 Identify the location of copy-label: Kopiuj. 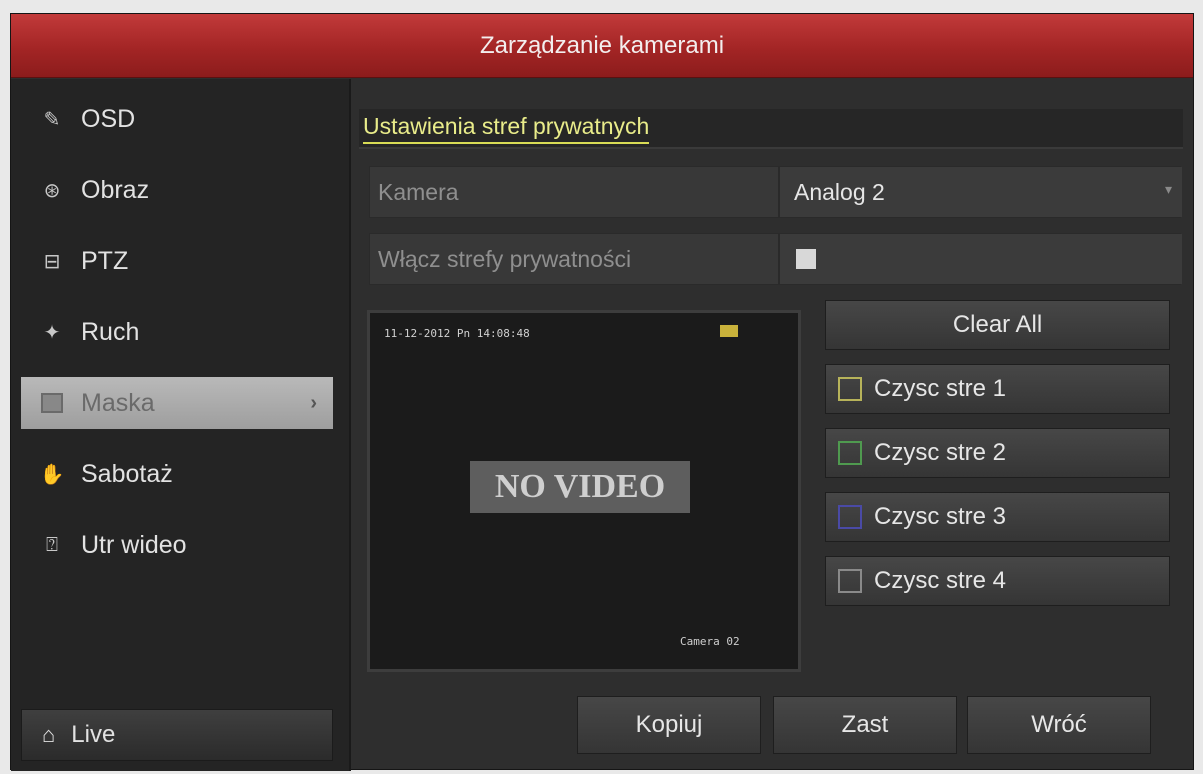
(669, 724).